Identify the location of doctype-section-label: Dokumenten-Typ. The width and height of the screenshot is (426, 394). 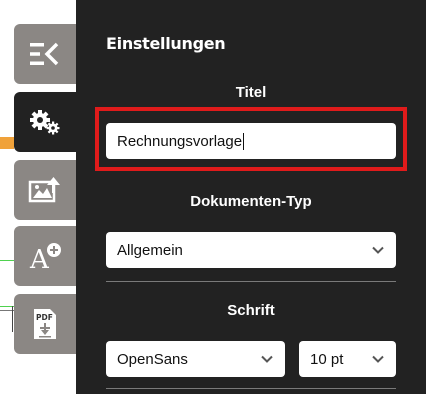
(251, 201).